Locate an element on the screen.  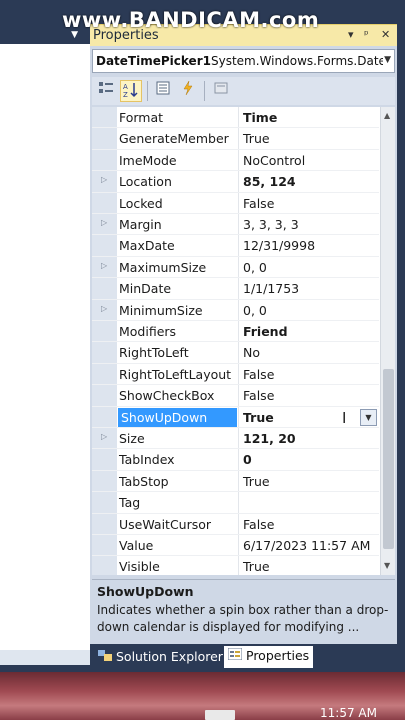
property-value: 6/17/2023 11:57 AM is located at coordinates (306, 545).